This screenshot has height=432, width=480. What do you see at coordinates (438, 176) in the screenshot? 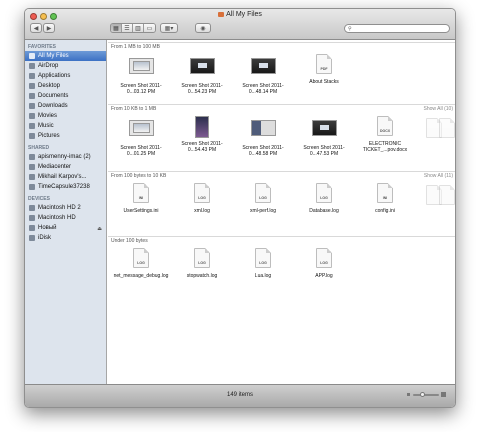
I see `show-all-link: Show All (11)` at bounding box center [438, 176].